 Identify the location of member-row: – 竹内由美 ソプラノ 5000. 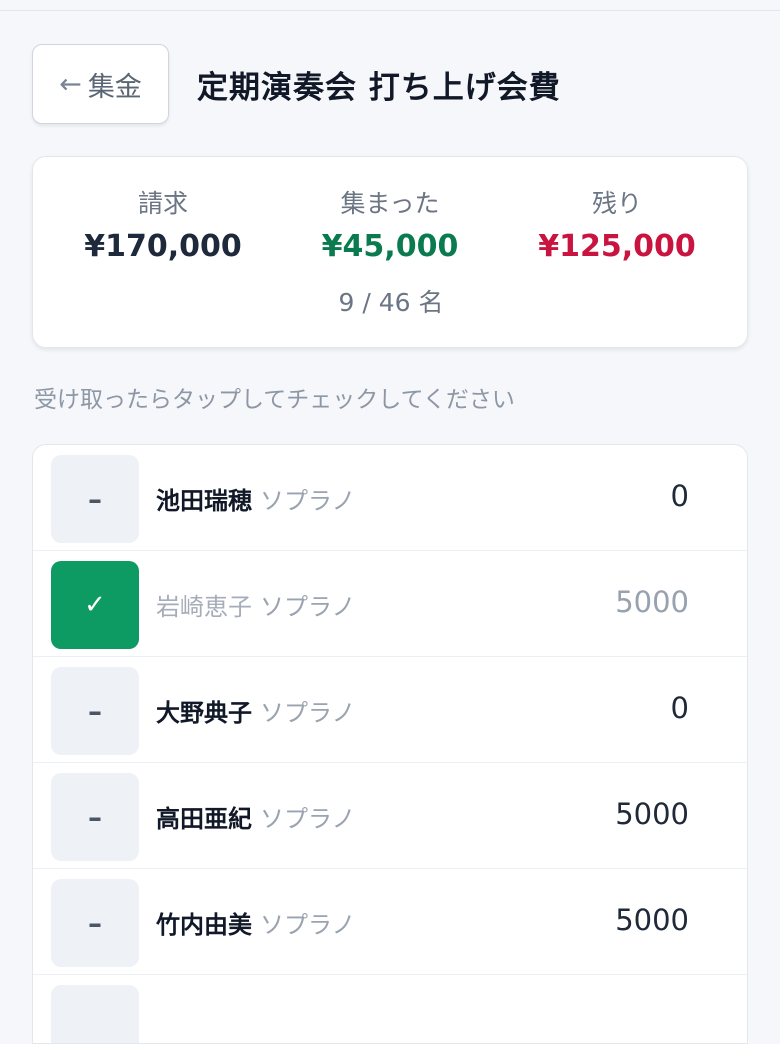
(390, 922).